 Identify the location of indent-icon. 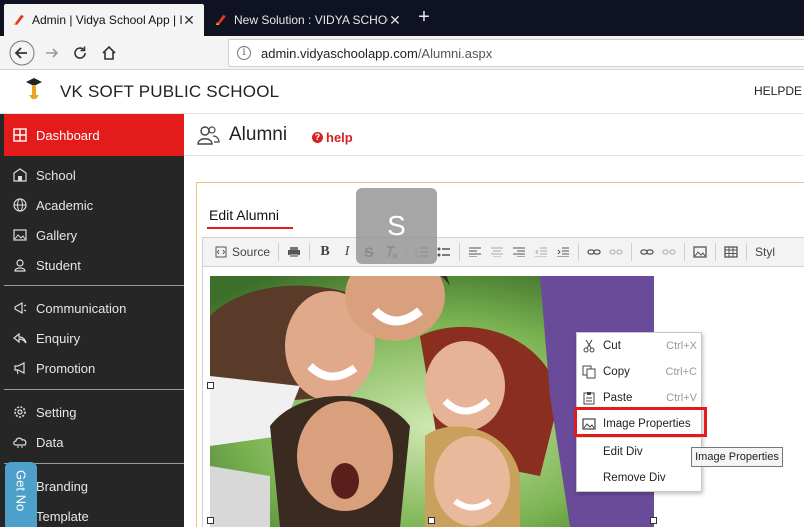
(563, 252).